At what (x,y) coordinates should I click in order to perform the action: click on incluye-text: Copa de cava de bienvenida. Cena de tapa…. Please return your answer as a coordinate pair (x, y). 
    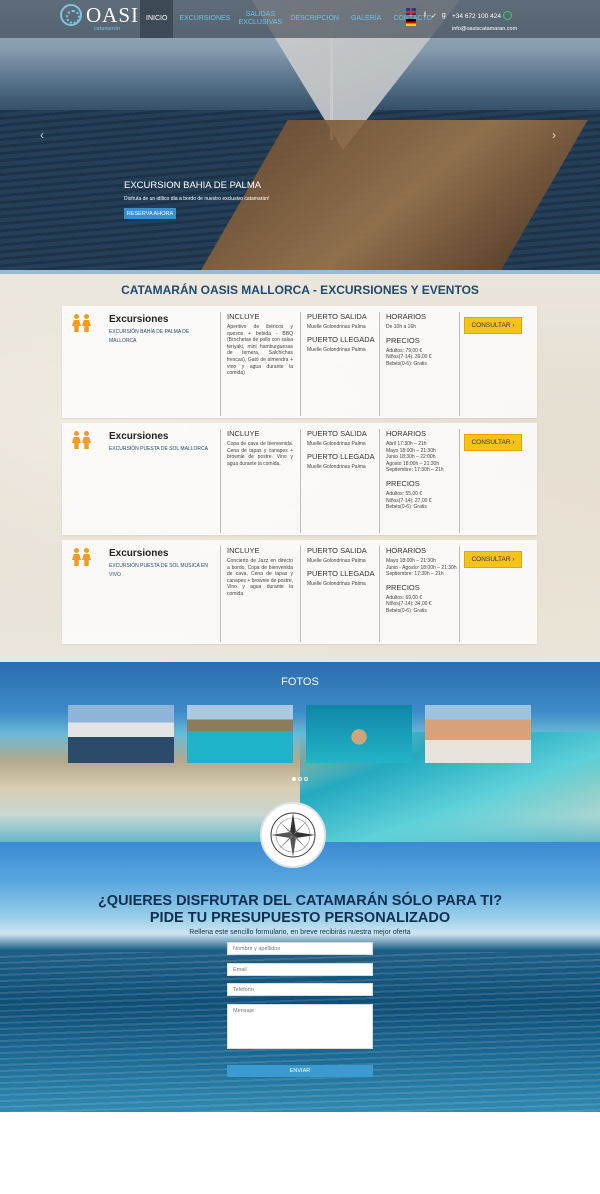
    Looking at the image, I should click on (260, 454).